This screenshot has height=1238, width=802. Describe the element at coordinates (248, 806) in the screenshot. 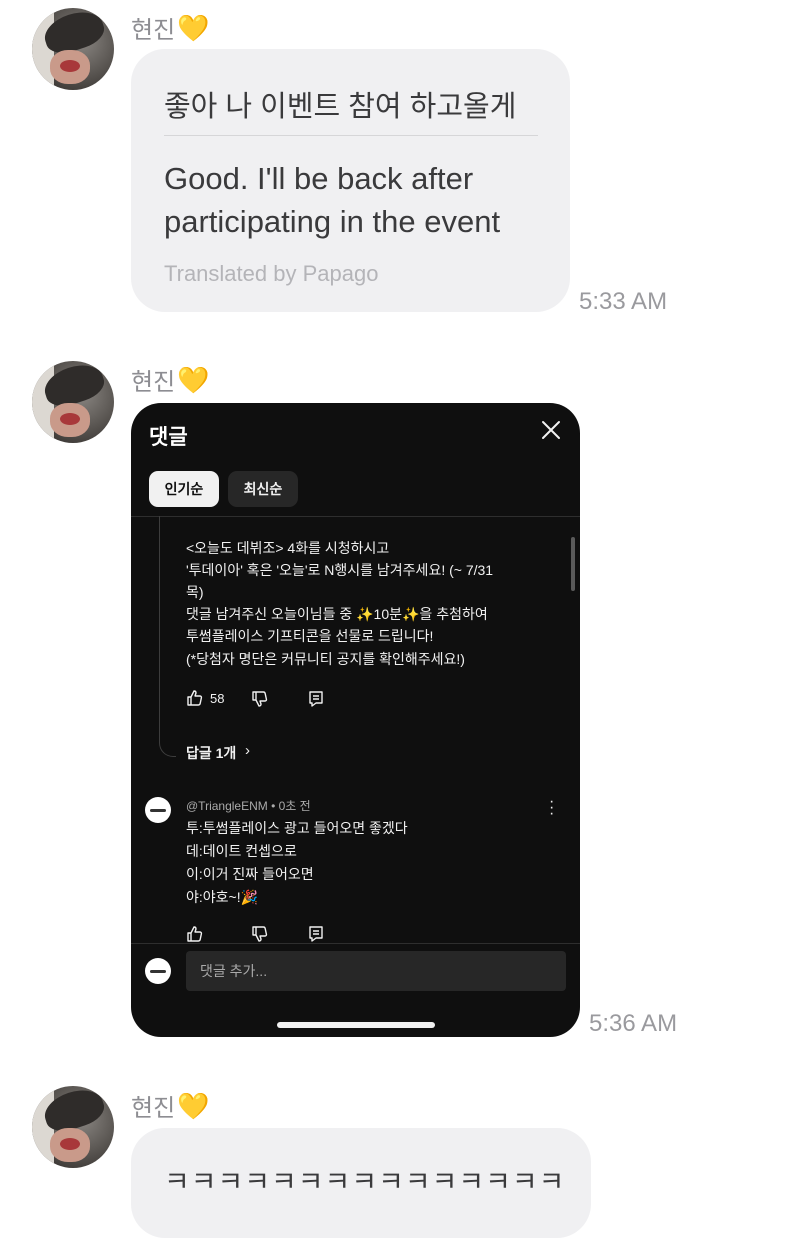

I see `comment-author: @TriangleENM • 0초 전` at that location.